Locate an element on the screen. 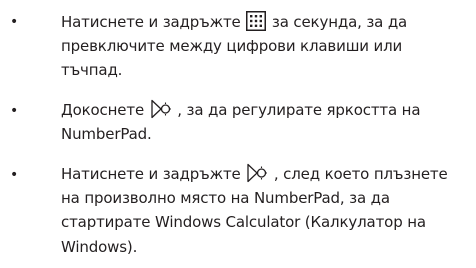 Image resolution: width=476 pixels, height=268 pixels. instruction-line: NumberPad. is located at coordinates (106, 134).